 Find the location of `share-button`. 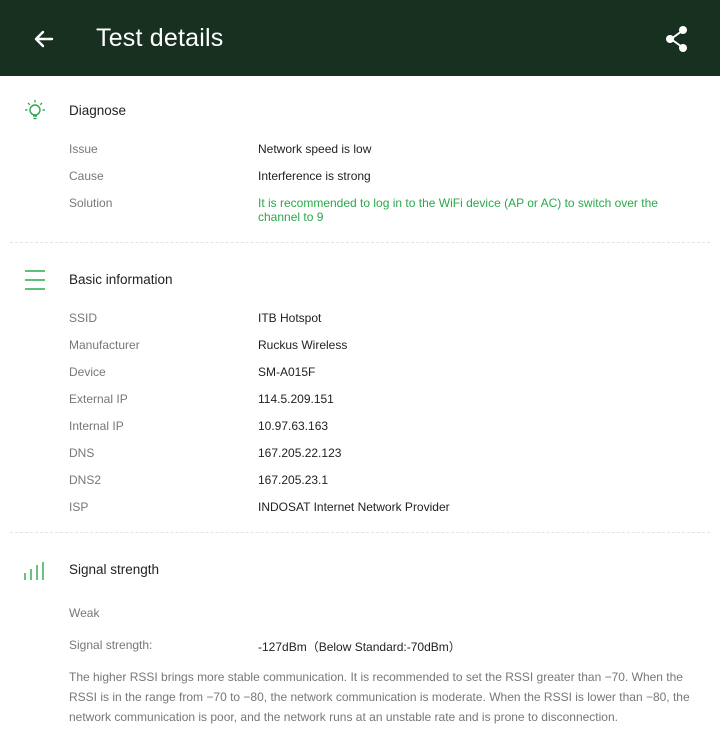

share-button is located at coordinates (677, 39).